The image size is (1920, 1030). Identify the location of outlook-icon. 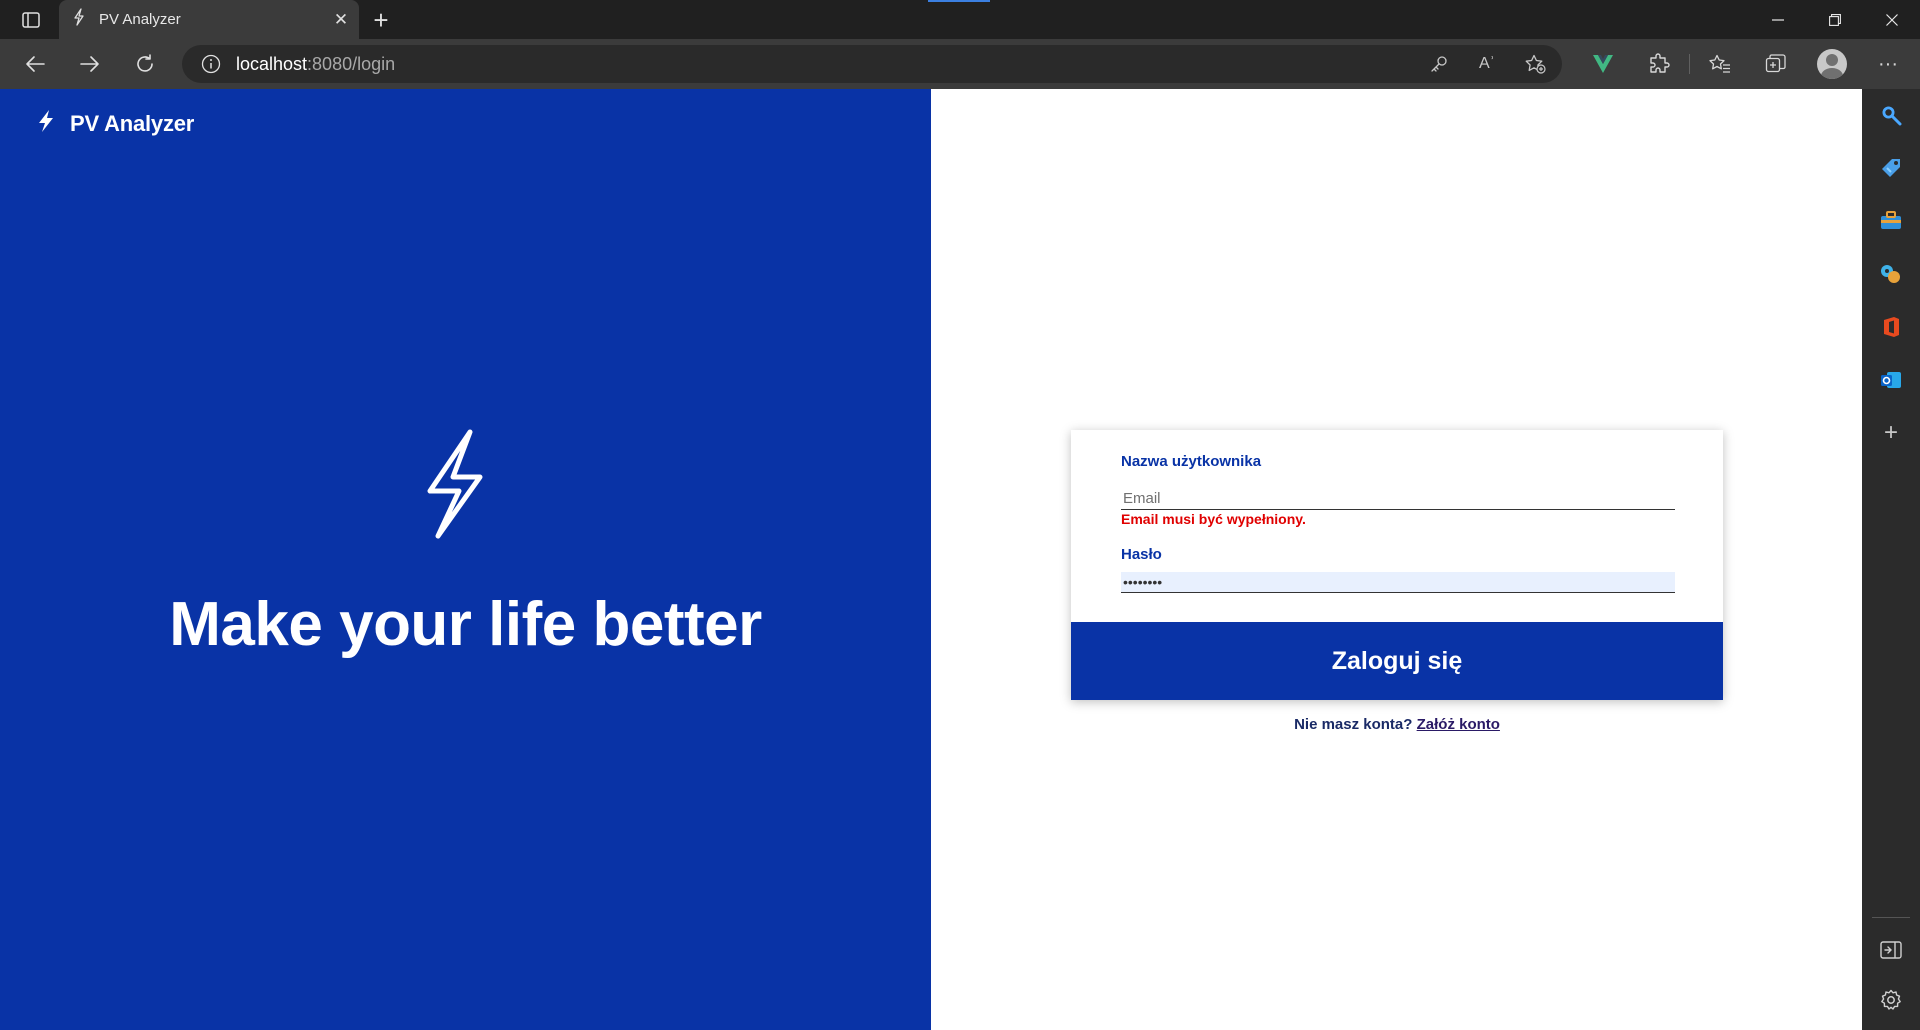
(1891, 380).